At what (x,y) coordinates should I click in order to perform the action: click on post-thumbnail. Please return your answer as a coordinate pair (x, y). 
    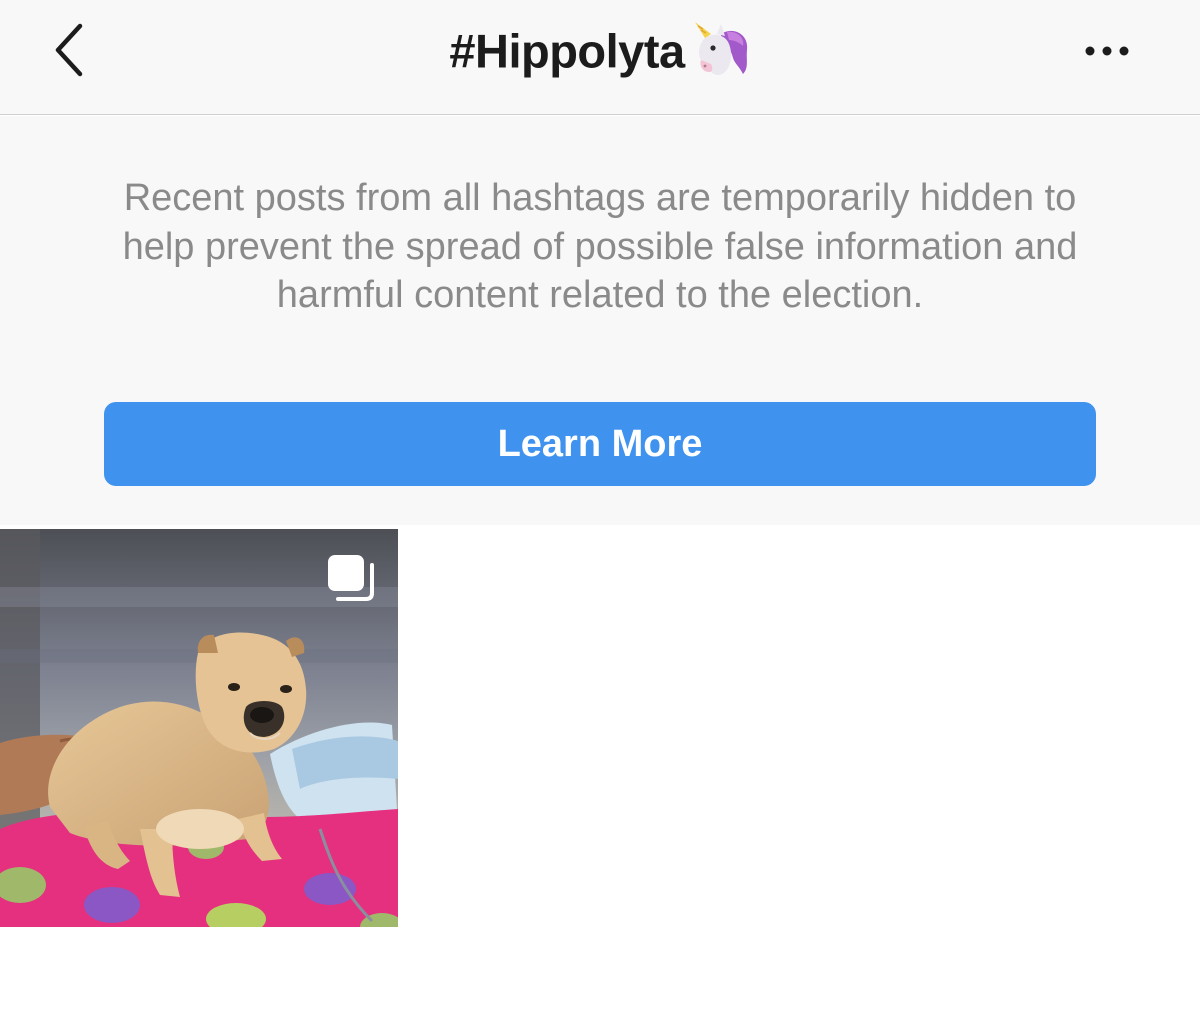
    Looking at the image, I should click on (199, 728).